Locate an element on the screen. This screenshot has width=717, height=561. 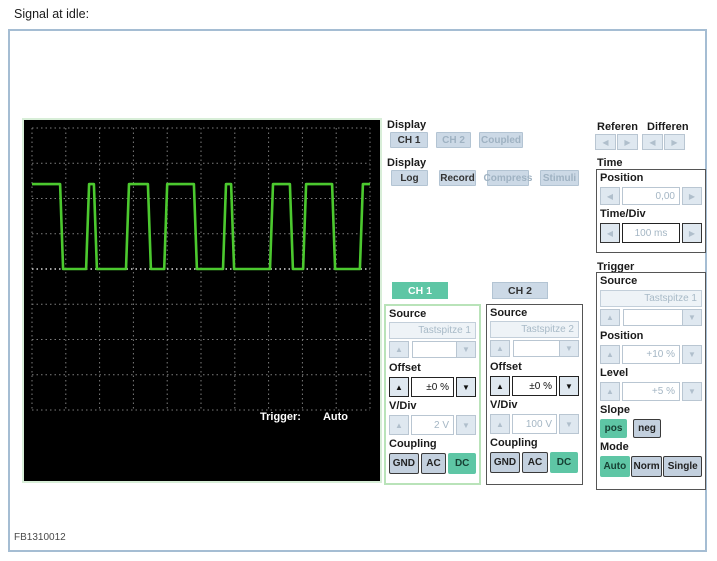
slope-pos-button: pos is located at coordinates (613, 428).